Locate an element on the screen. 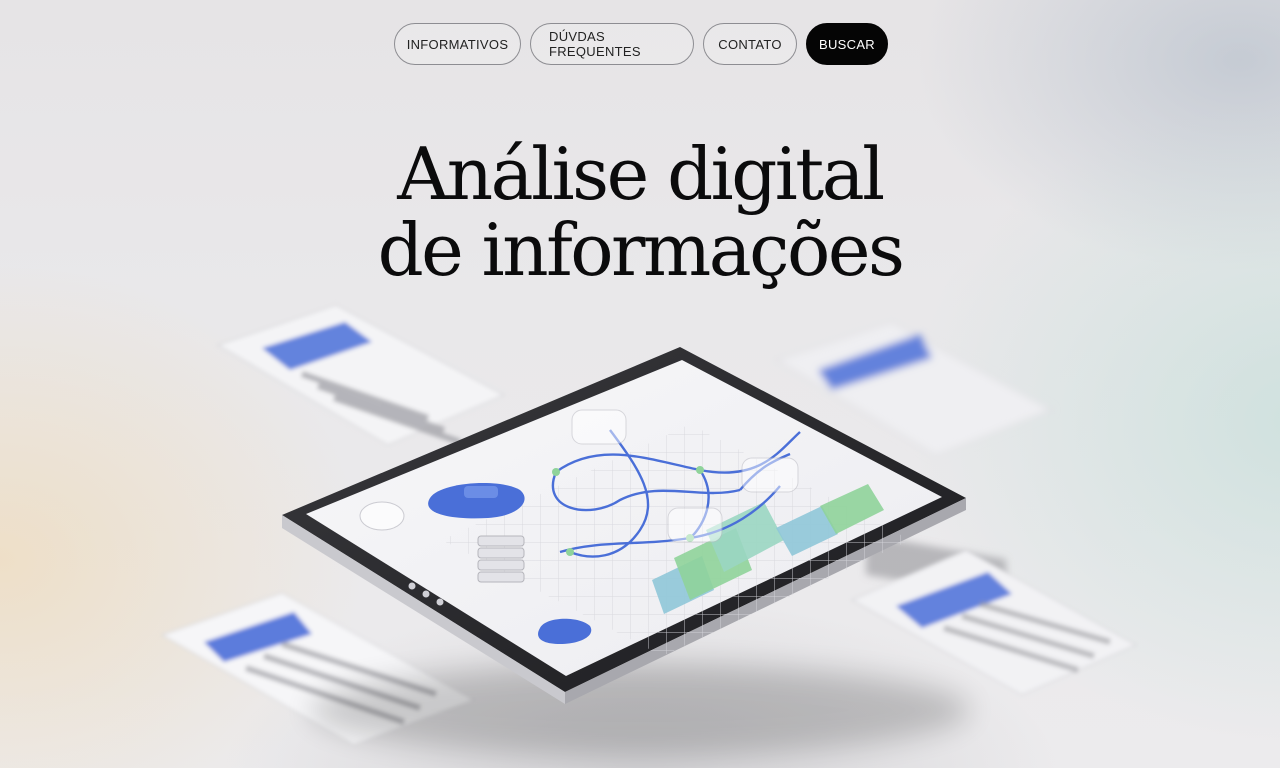 Image resolution: width=1280 pixels, height=768 pixels. nav-item-duvidas-frequentes: DÚVDAS FREQUENTES is located at coordinates (612, 44).